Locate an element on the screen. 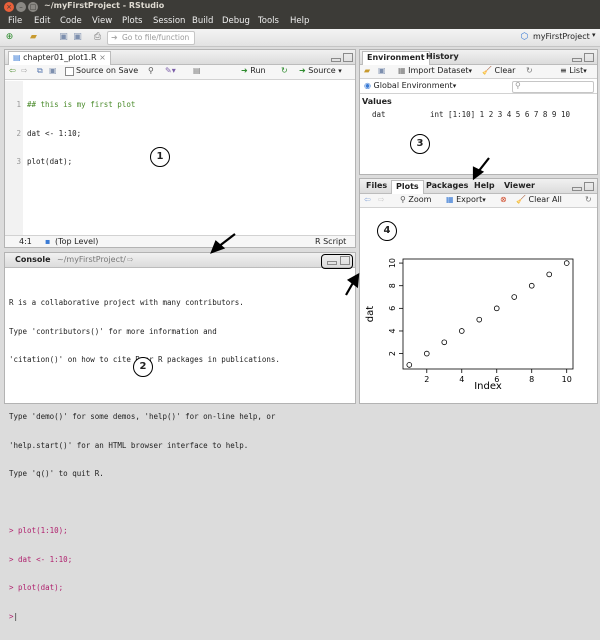  maximize-window-icon: □ is located at coordinates (33, 7).